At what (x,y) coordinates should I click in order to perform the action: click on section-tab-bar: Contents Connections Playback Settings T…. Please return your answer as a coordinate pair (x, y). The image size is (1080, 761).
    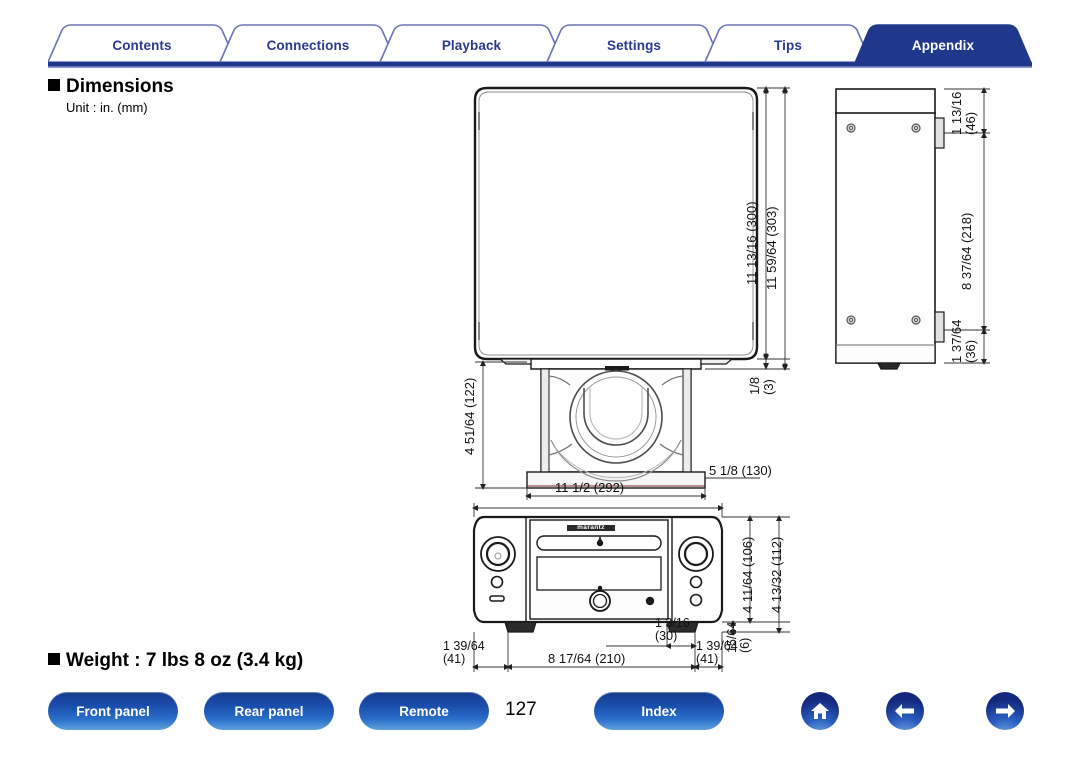
    Looking at the image, I should click on (540, 45).